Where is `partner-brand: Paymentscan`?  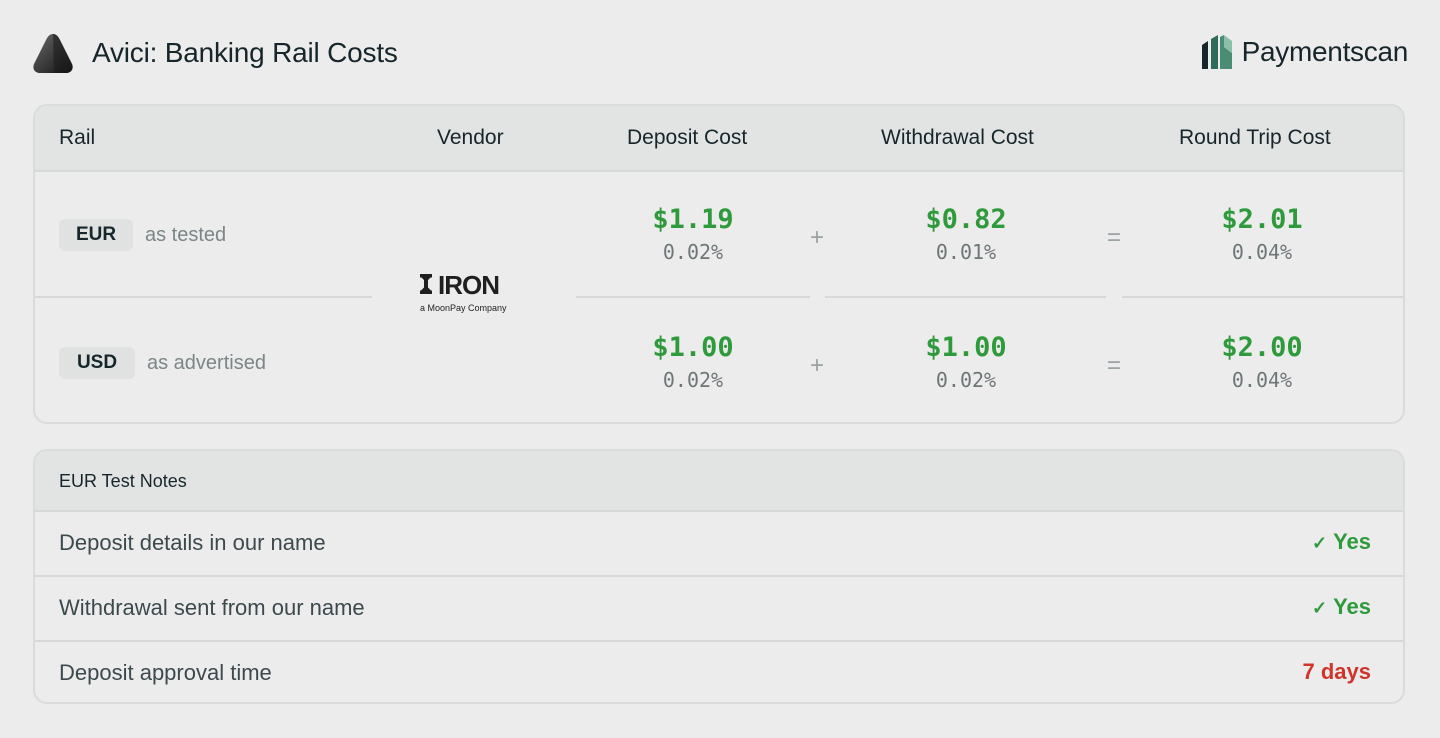
partner-brand: Paymentscan is located at coordinates (1304, 52).